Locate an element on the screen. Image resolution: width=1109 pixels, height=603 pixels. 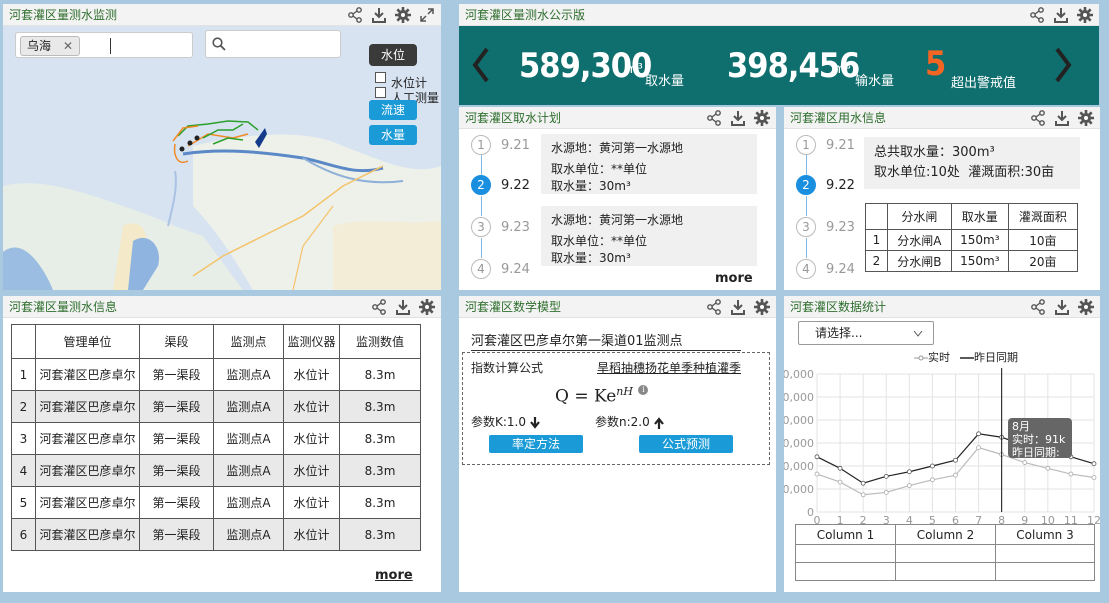
panel-title: 河套灌区取水计划 is located at coordinates (513, 118).